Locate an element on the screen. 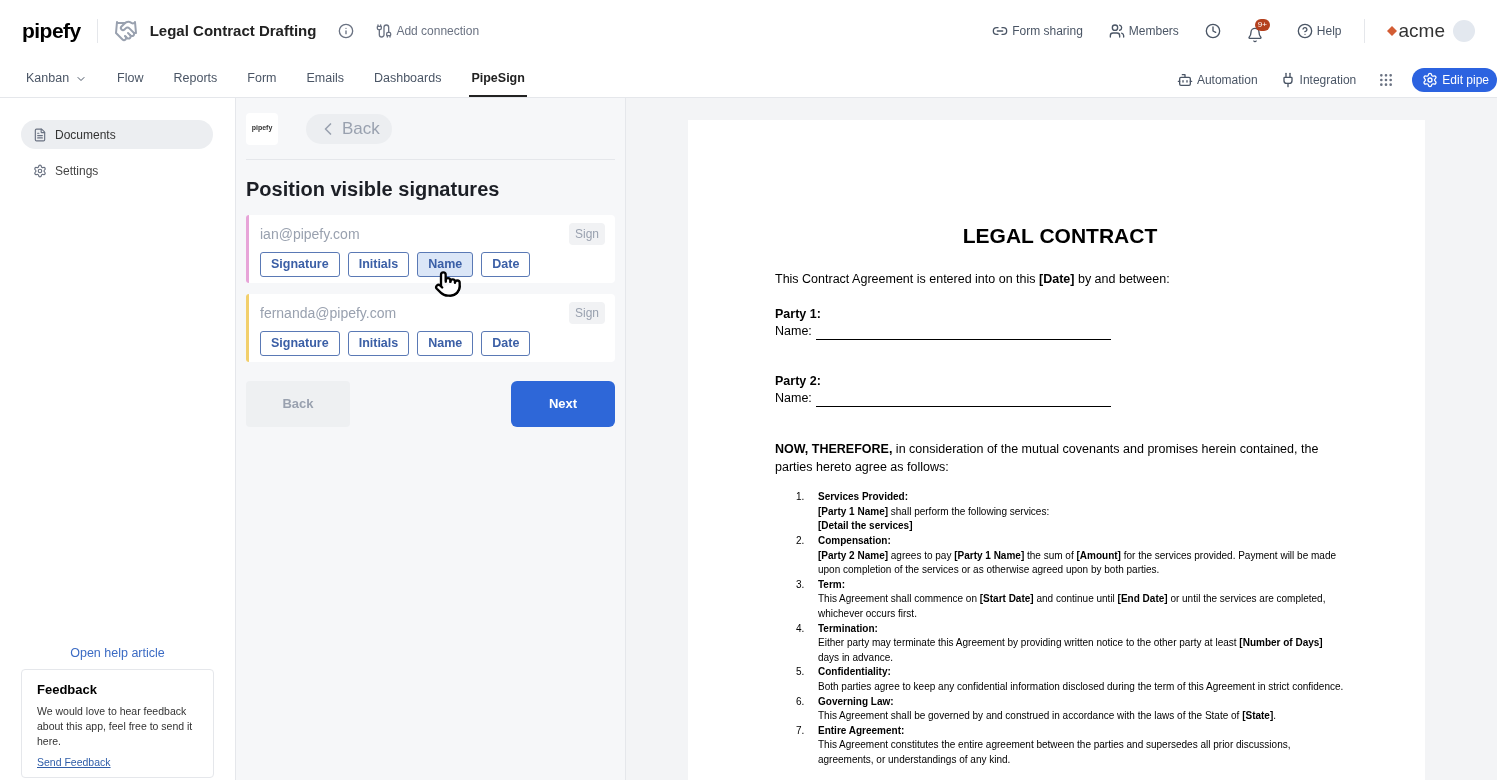 Image resolution: width=1497 pixels, height=780 pixels. item-text: [Party 2 Name] agrees to pay [Party 1 Name] the sum of [Amount] for the services provided. Payment will be made upon completion of the services or as otherwise agreed upon by both parties. is located at coordinates (1077, 563).